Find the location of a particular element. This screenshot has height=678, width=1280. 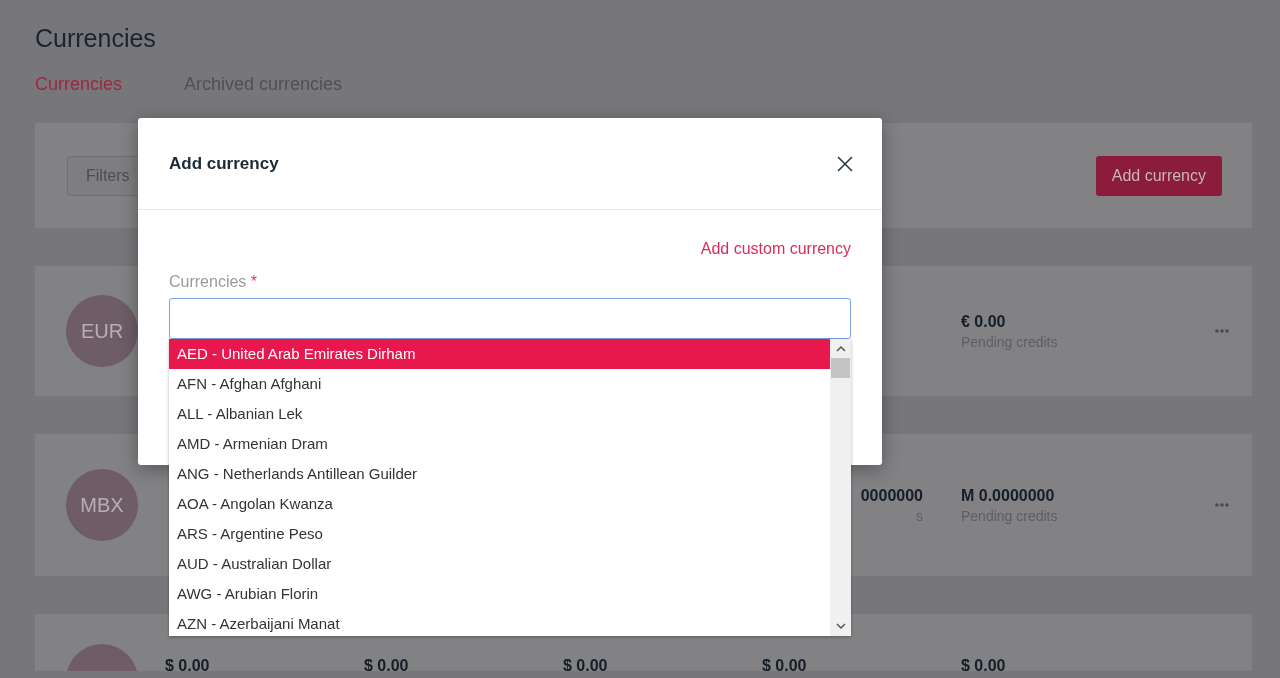

page-title: Currencies is located at coordinates (96, 38).